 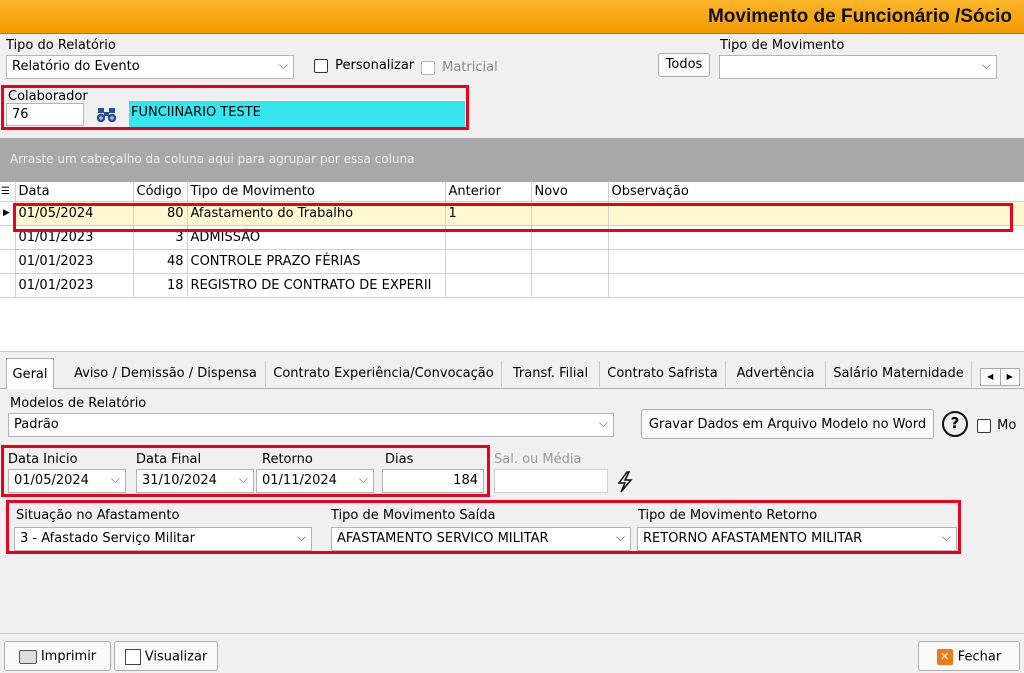 I want to click on preview-magnifier-icon, so click(x=132, y=657).